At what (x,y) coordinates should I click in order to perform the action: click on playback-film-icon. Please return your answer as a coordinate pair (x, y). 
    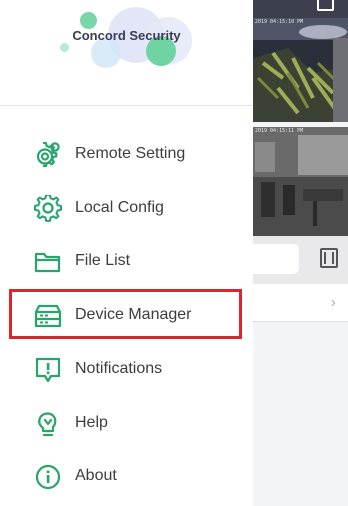
    Looking at the image, I should click on (329, 258).